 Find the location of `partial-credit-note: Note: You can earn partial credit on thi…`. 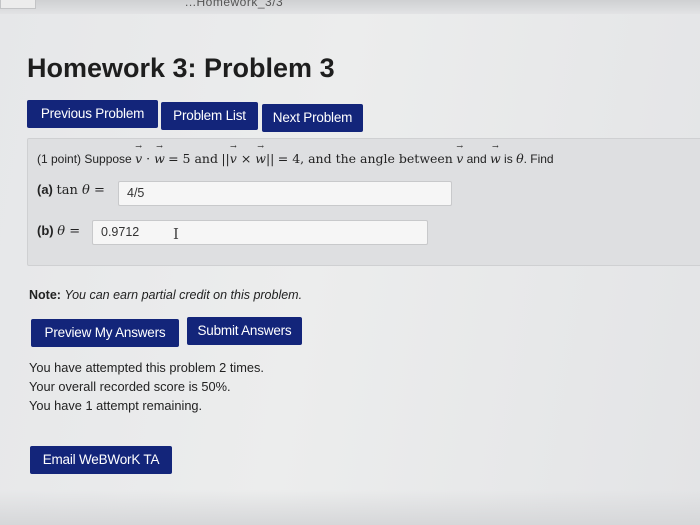

partial-credit-note: Note: You can earn partial credit on thi… is located at coordinates (165, 295).